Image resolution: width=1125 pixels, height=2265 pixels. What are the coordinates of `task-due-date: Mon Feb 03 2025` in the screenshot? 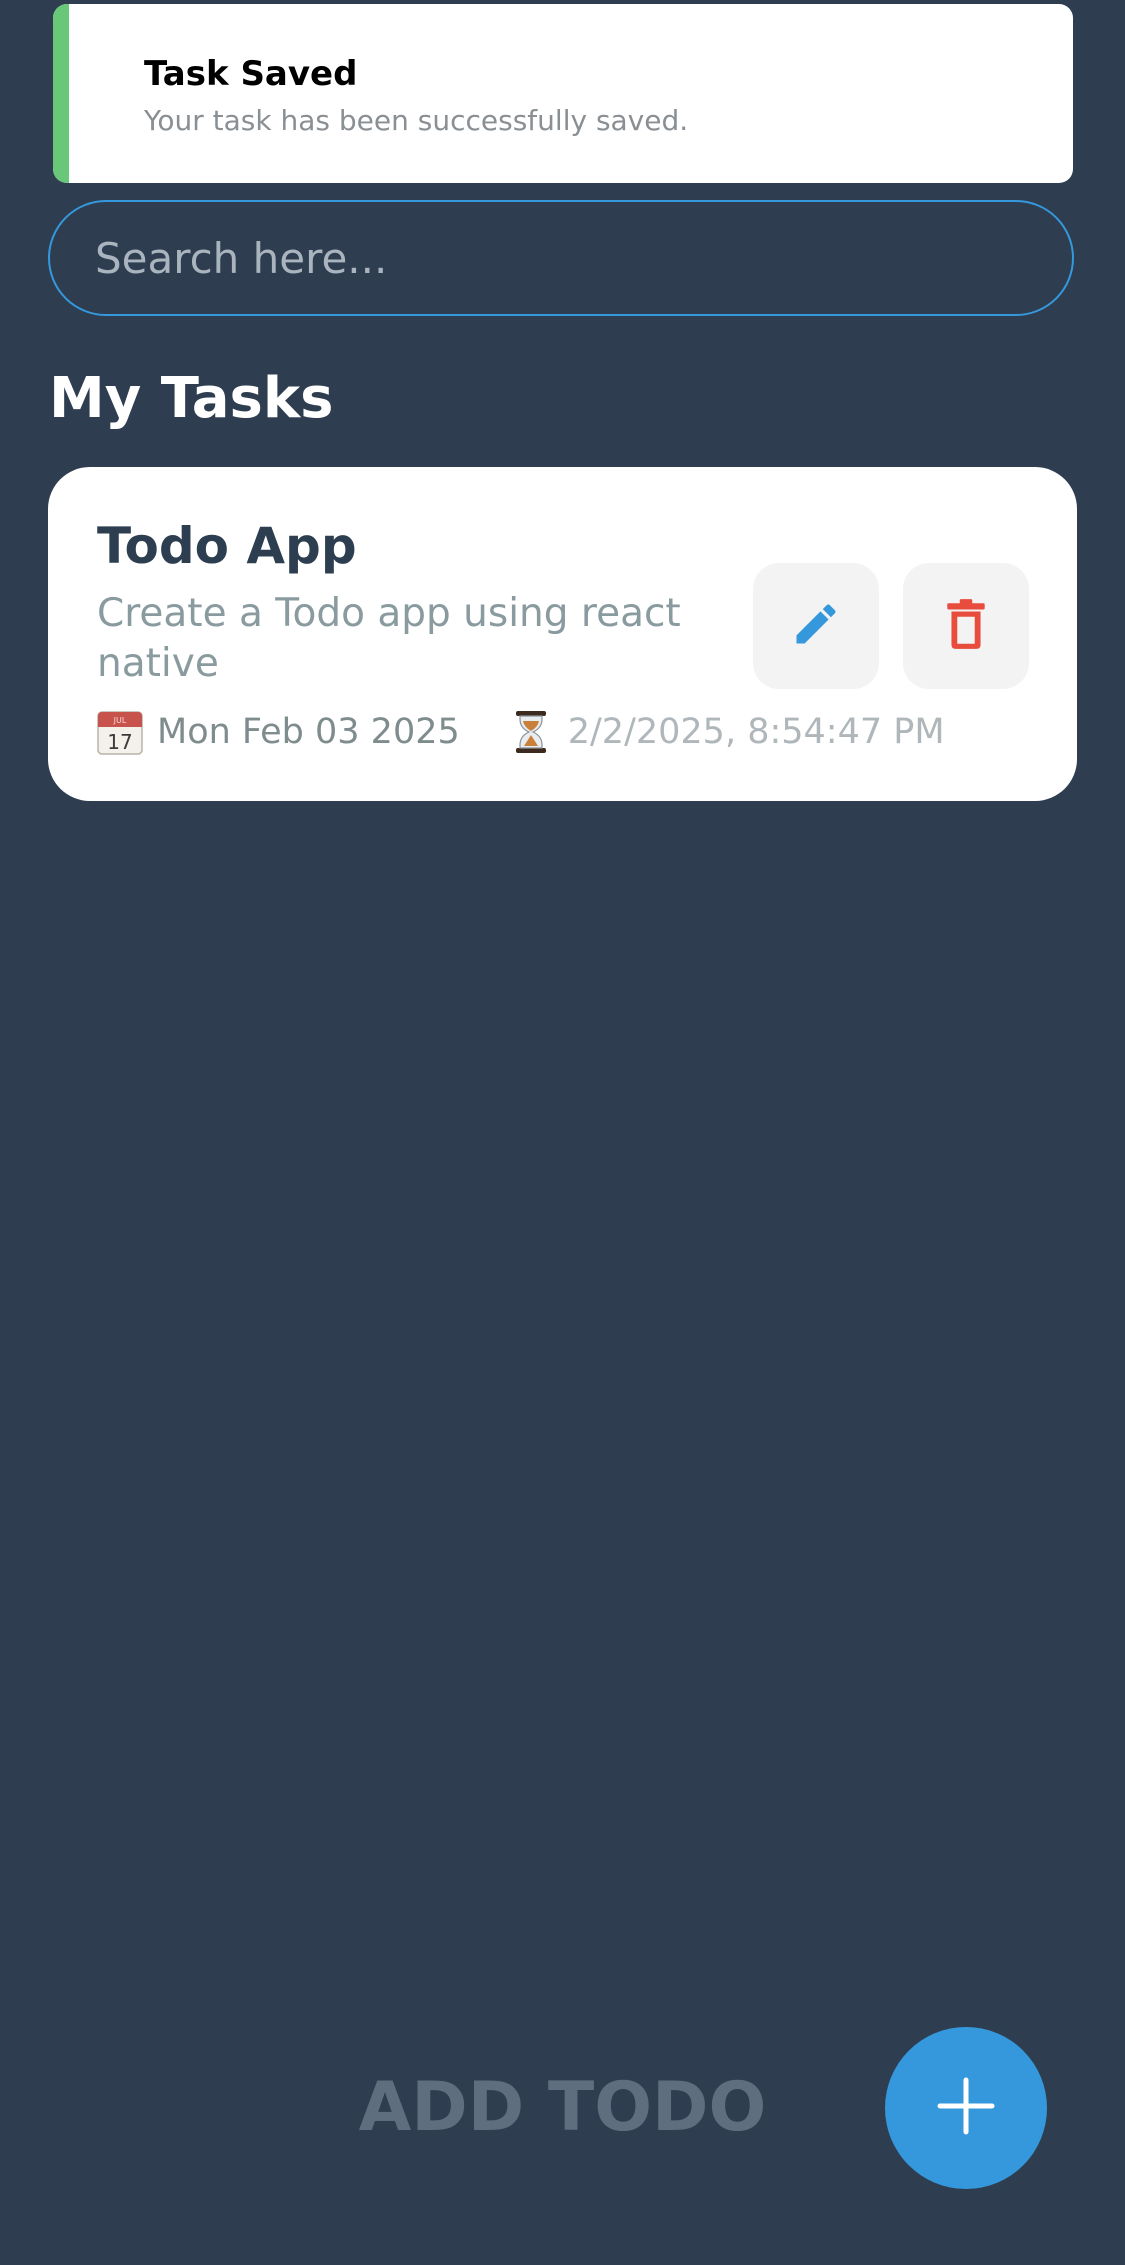 It's located at (308, 732).